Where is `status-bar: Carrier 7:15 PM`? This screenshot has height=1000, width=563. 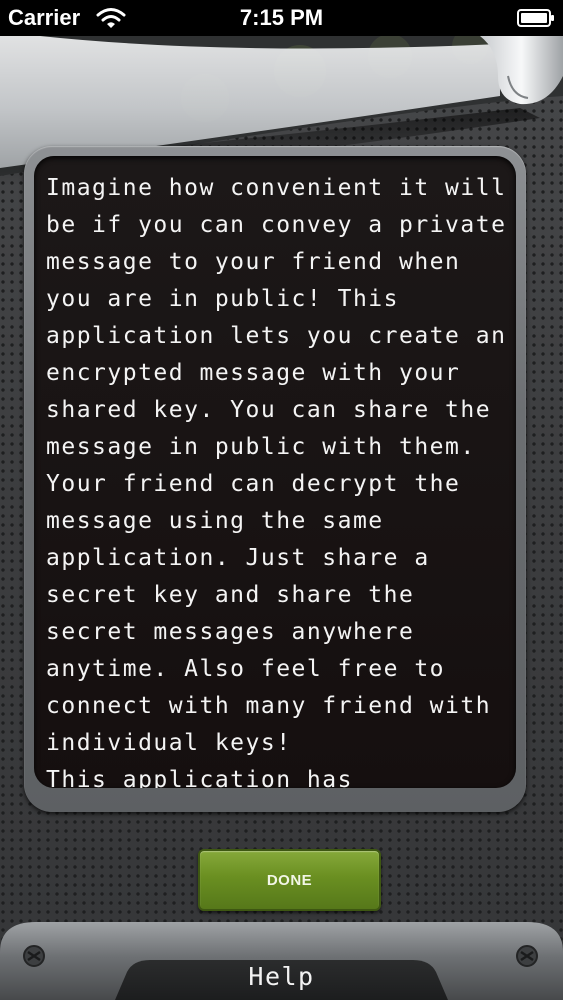
status-bar: Carrier 7:15 PM is located at coordinates (281, 18).